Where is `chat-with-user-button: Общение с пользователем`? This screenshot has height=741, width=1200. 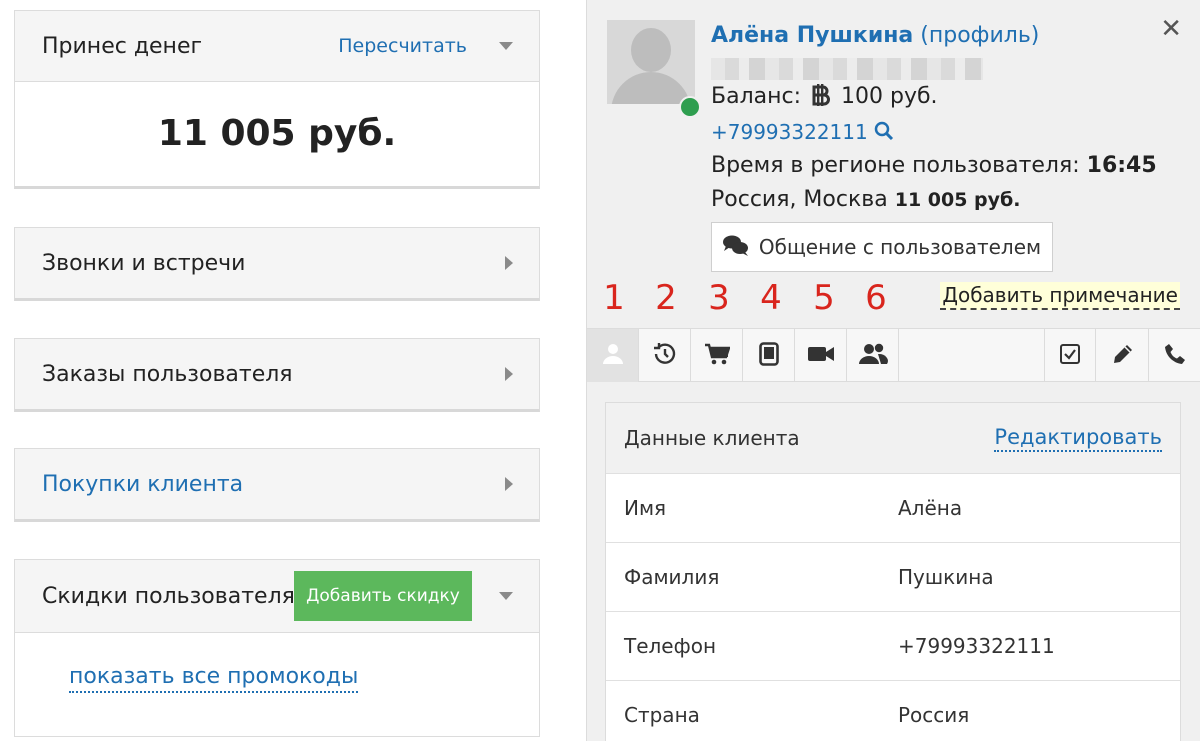
chat-with-user-button: Общение с пользователем is located at coordinates (882, 247).